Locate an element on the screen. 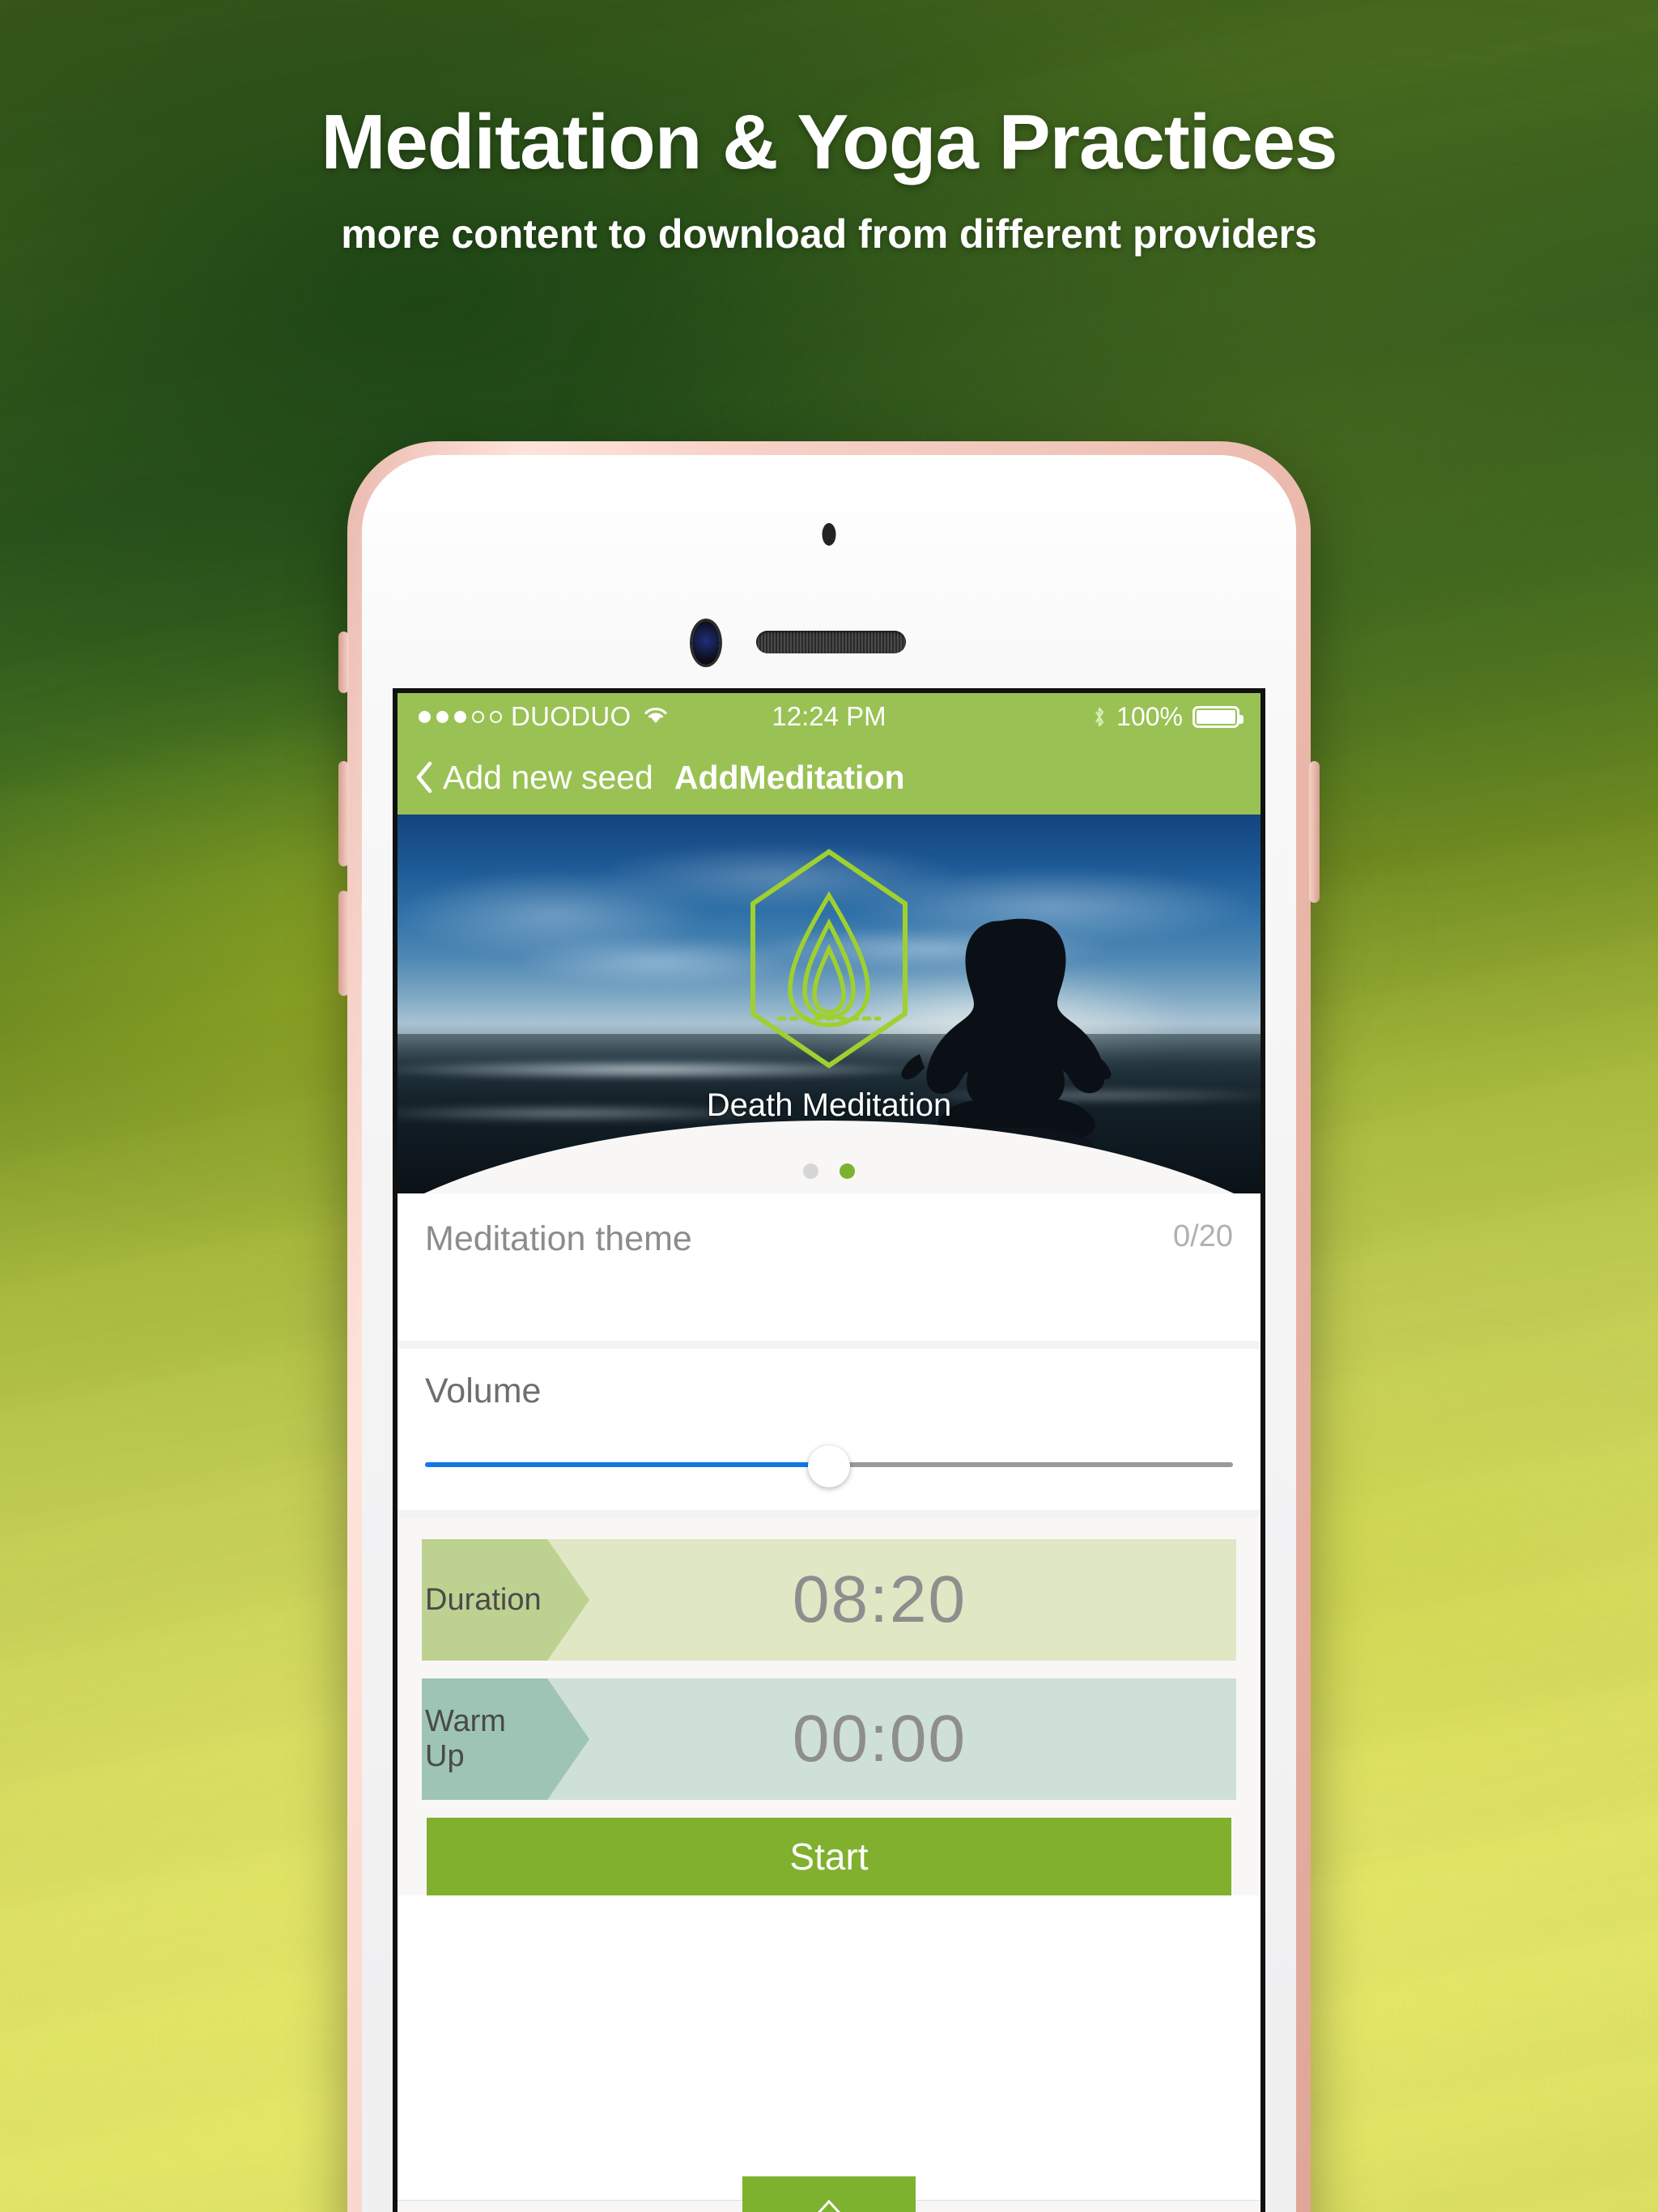 Image resolution: width=1658 pixels, height=2212 pixels. chevron-left-icon is located at coordinates (424, 777).